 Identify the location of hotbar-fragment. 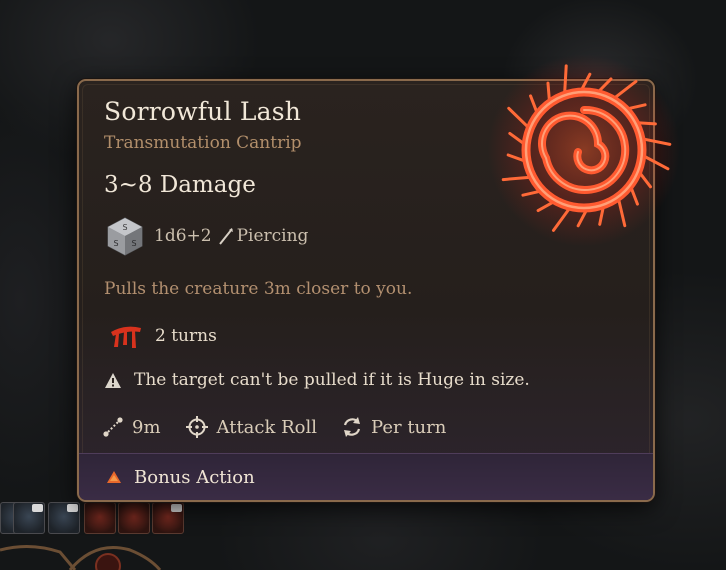
(95, 536).